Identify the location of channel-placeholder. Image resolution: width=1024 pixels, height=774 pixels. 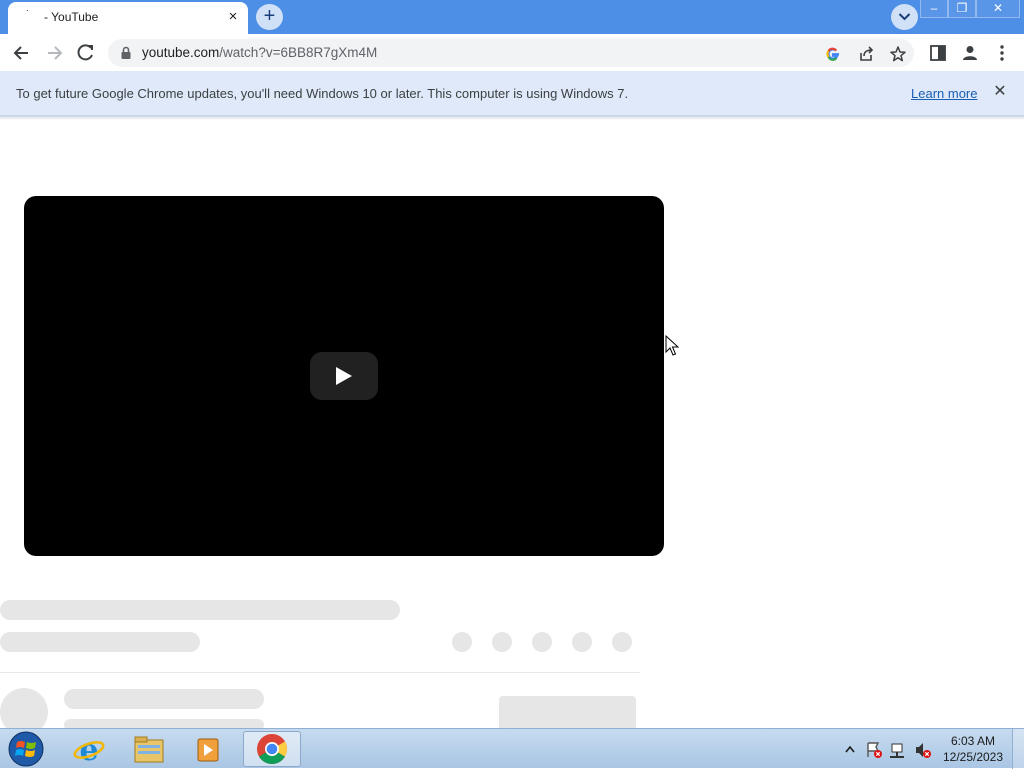
(100, 642).